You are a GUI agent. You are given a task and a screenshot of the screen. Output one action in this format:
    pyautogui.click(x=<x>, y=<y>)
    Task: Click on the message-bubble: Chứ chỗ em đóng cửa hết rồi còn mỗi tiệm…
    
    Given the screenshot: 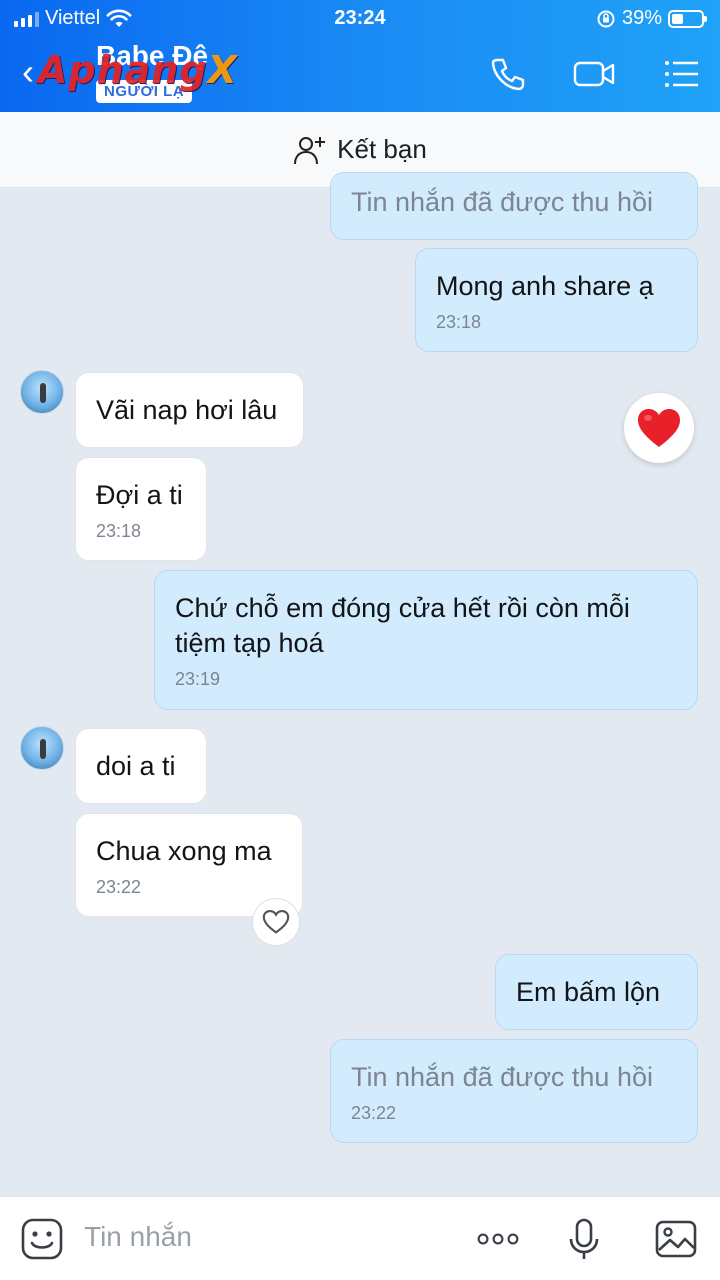 What is the action you would take?
    pyautogui.click(x=426, y=640)
    